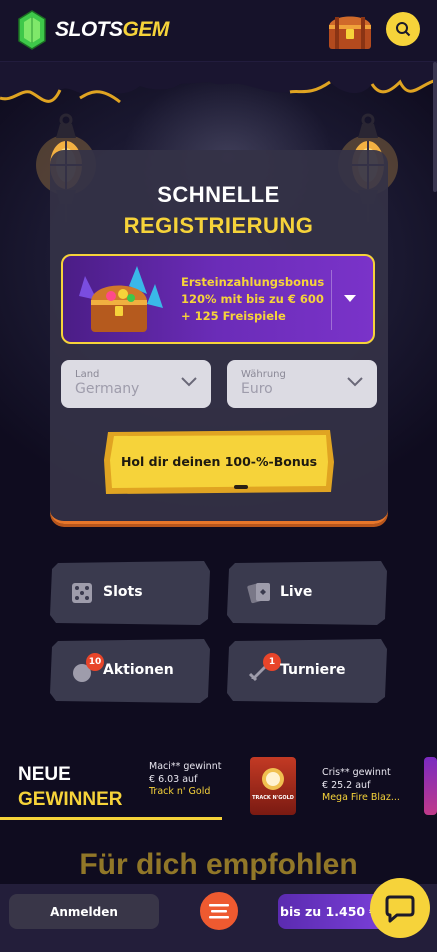  What do you see at coordinates (173, 779) in the screenshot?
I see `winner-amount: € 6.03 auf` at bounding box center [173, 779].